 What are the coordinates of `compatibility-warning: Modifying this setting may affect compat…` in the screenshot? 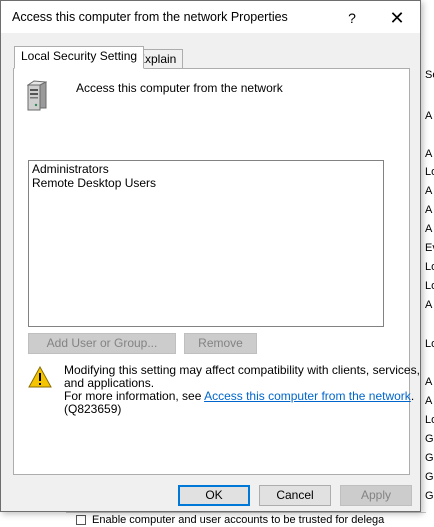 It's located at (242, 390).